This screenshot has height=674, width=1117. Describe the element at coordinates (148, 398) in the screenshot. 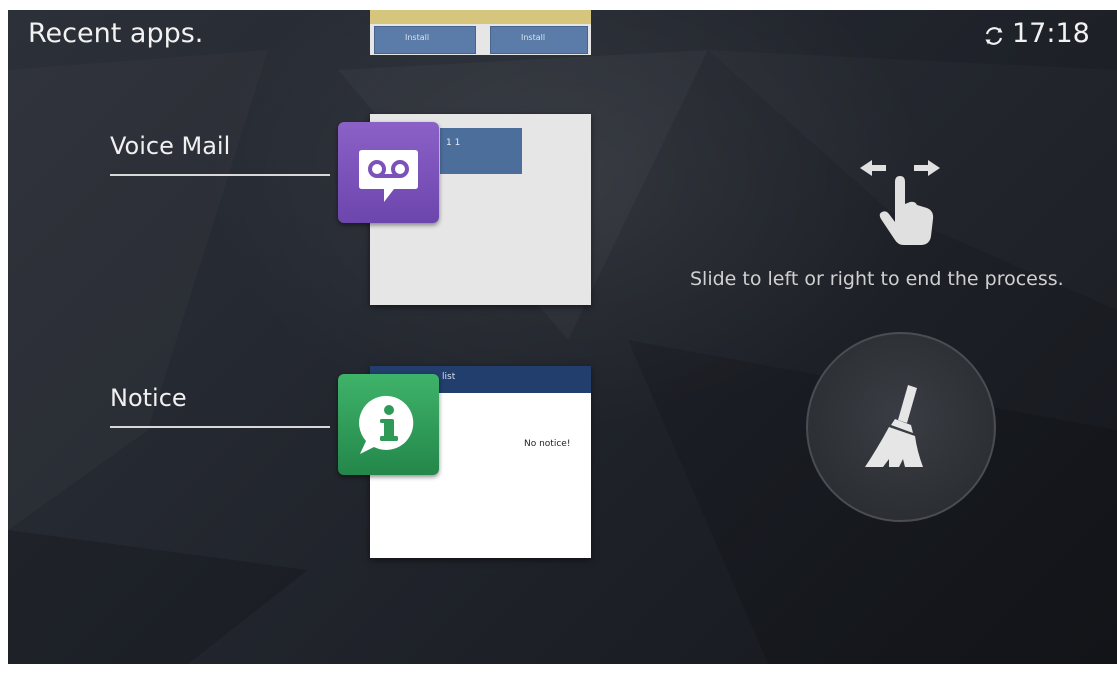

I see `app-label-notice: Notice` at that location.